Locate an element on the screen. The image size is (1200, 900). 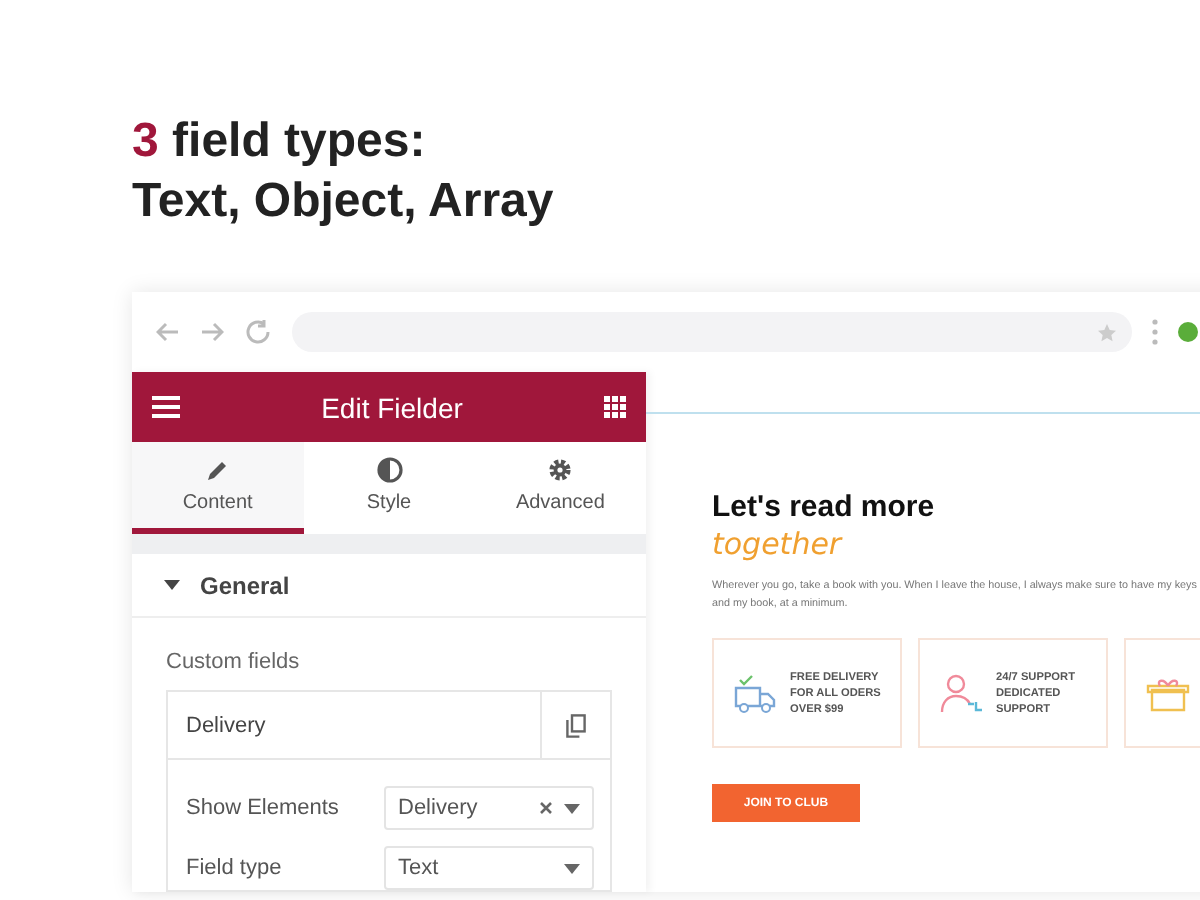
headline-subtitle: Text, Object, Array is located at coordinates (343, 202).